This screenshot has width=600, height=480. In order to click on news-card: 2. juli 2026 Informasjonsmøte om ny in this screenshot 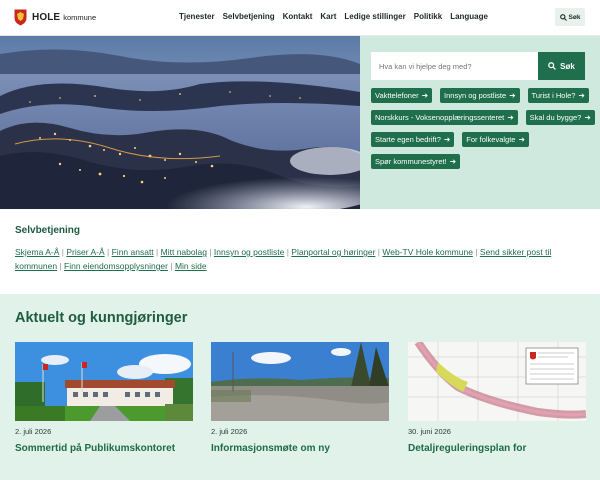, I will do `click(300, 398)`.